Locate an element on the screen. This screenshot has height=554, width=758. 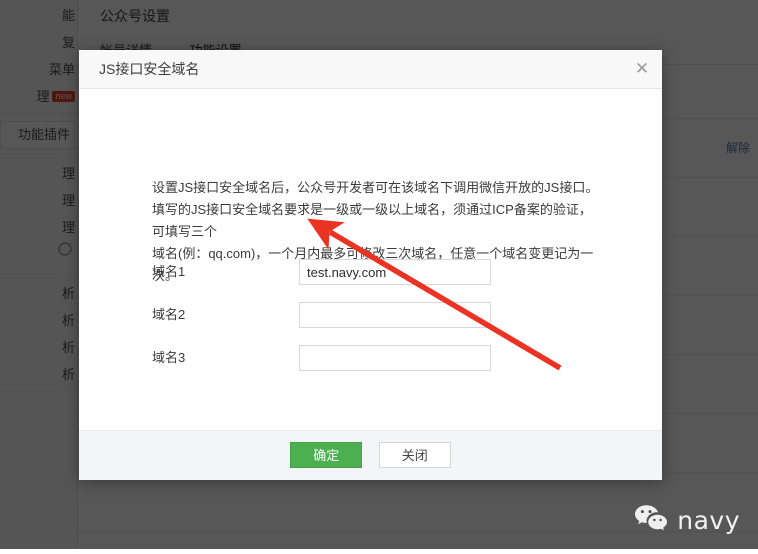
confirm-button: 确定 is located at coordinates (326, 455).